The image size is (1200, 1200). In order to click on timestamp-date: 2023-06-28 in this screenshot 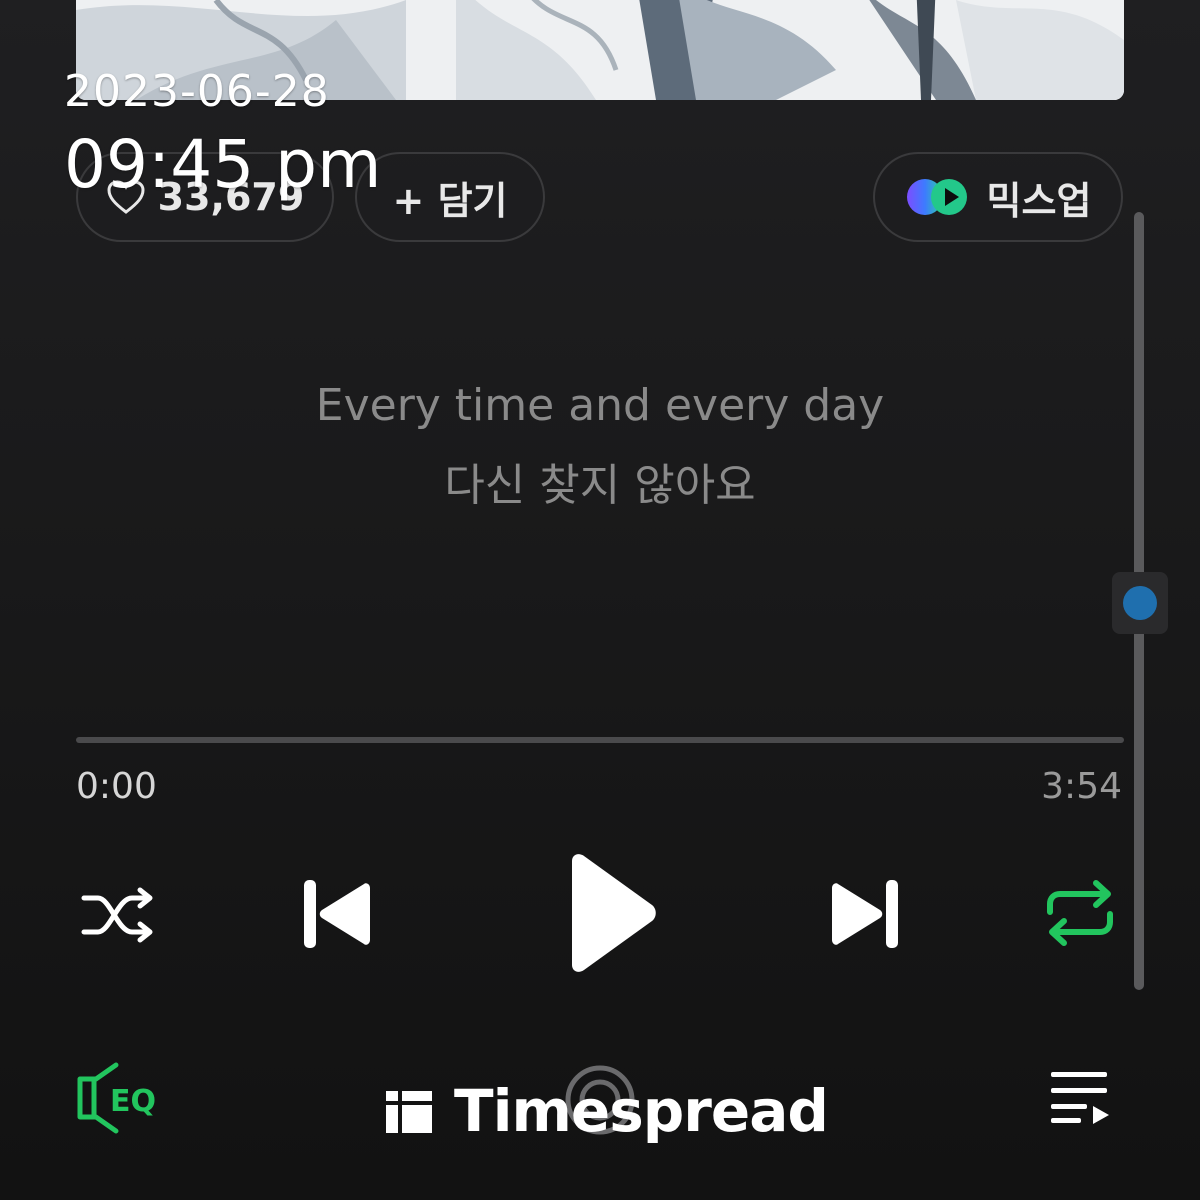, I will do `click(197, 91)`.